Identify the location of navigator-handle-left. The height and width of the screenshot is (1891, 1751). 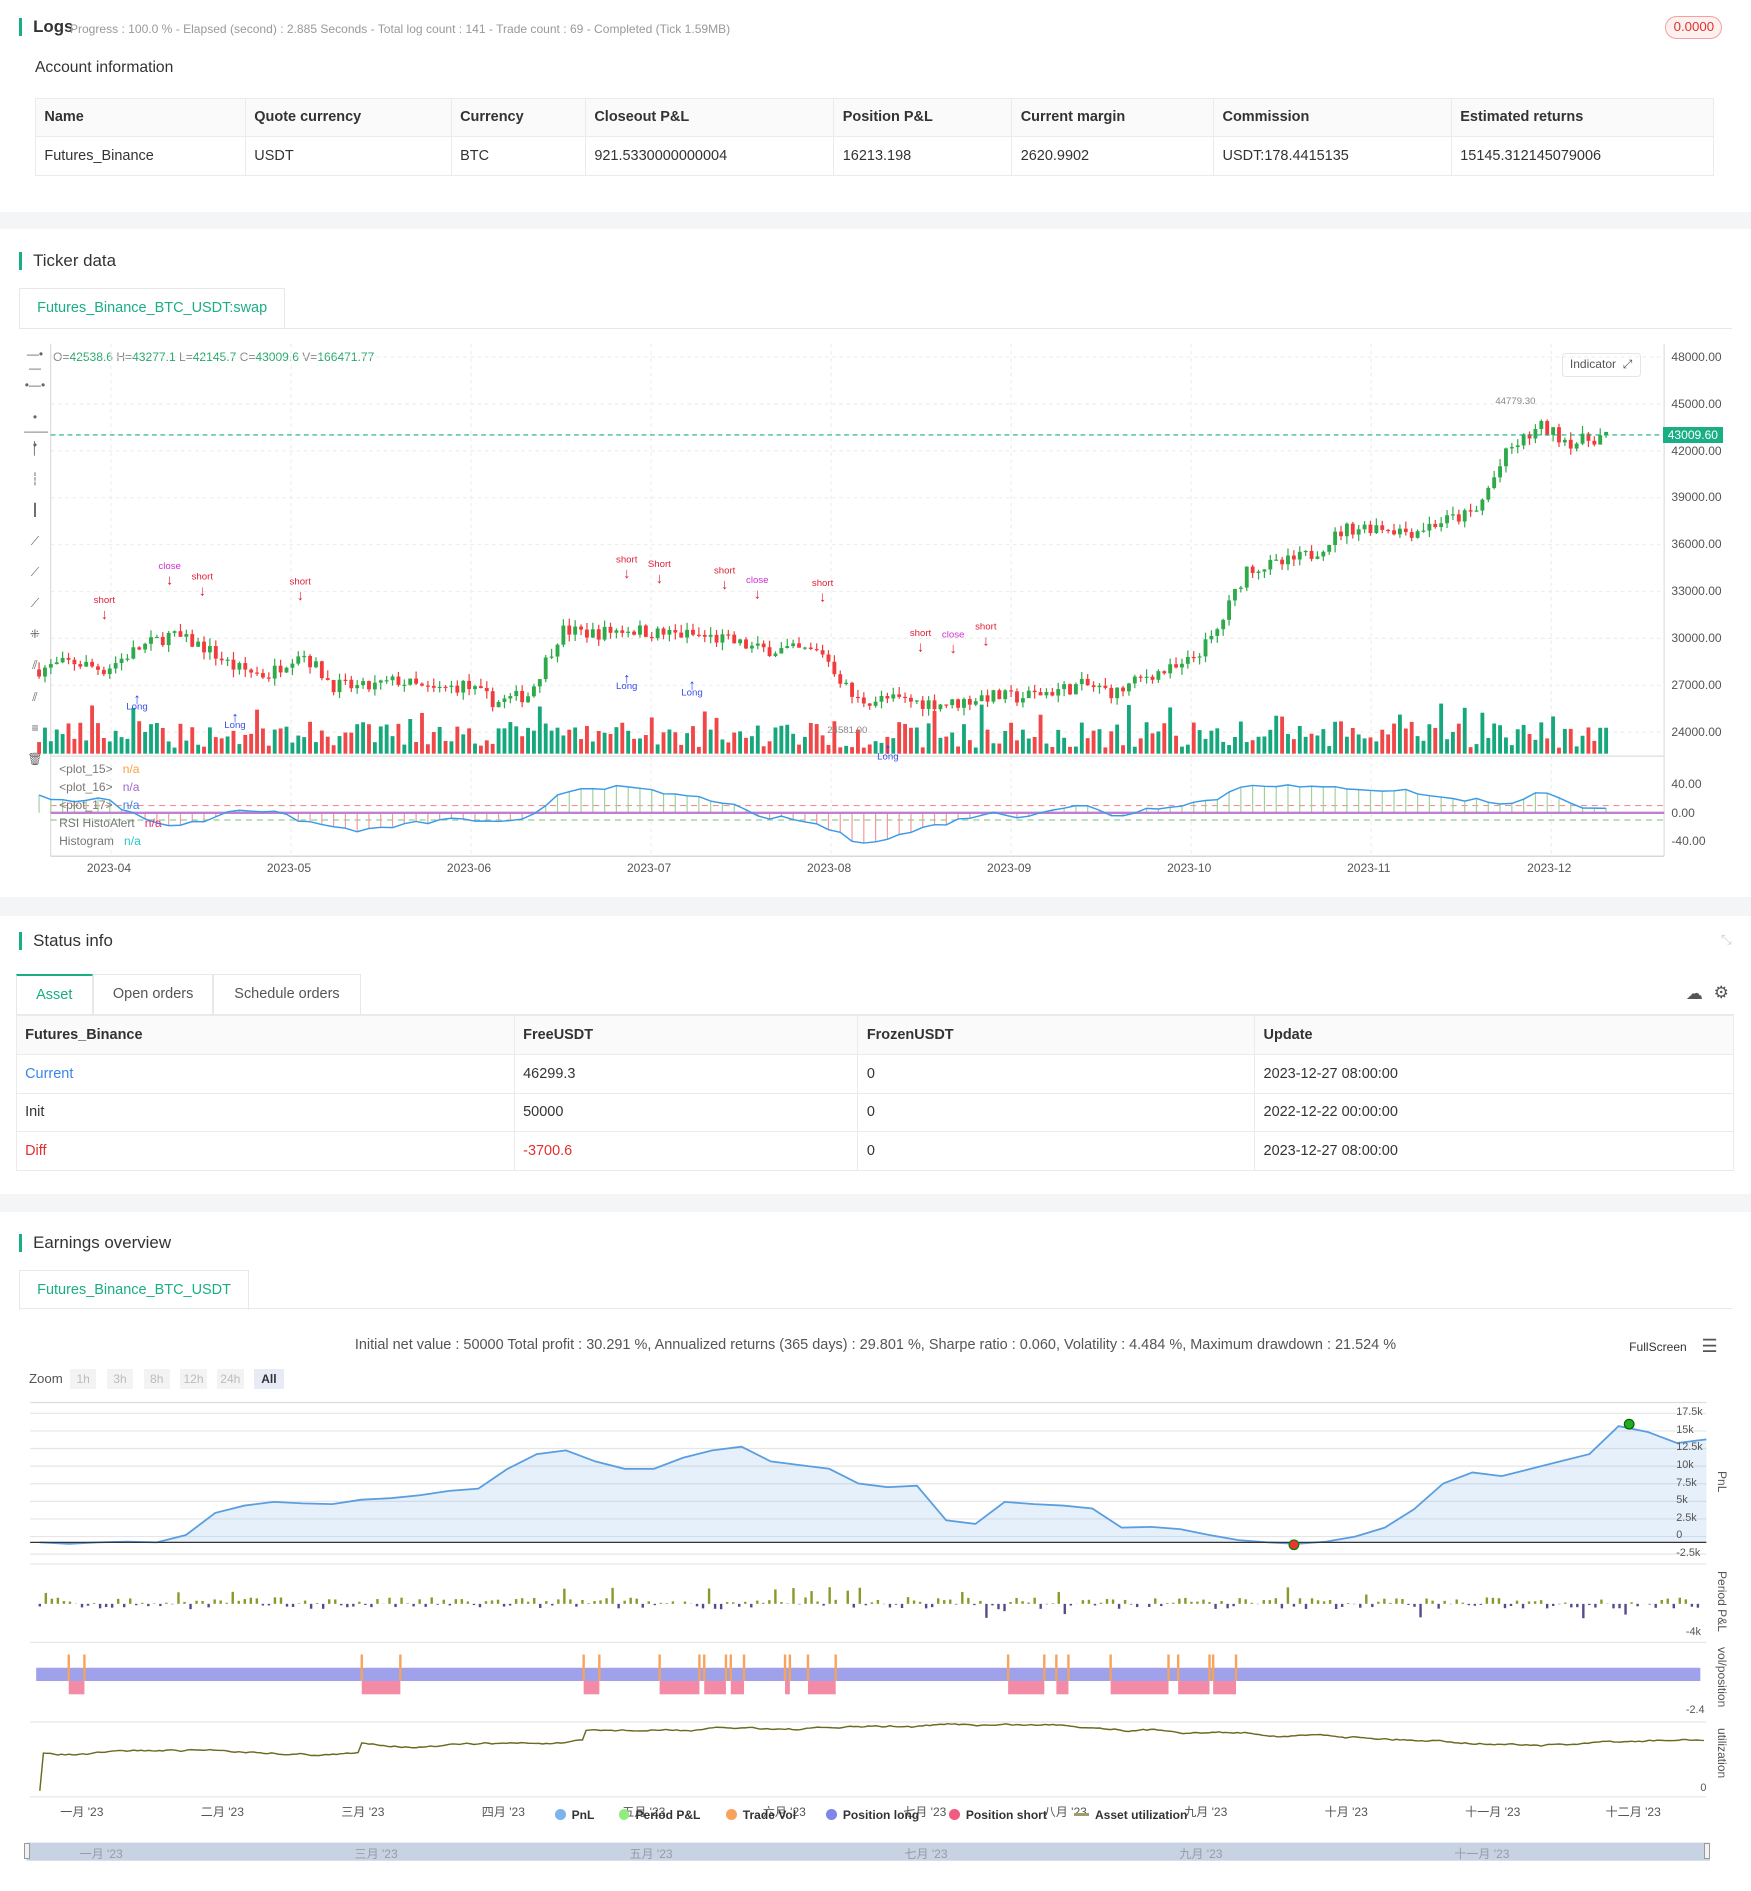
(27, 1851).